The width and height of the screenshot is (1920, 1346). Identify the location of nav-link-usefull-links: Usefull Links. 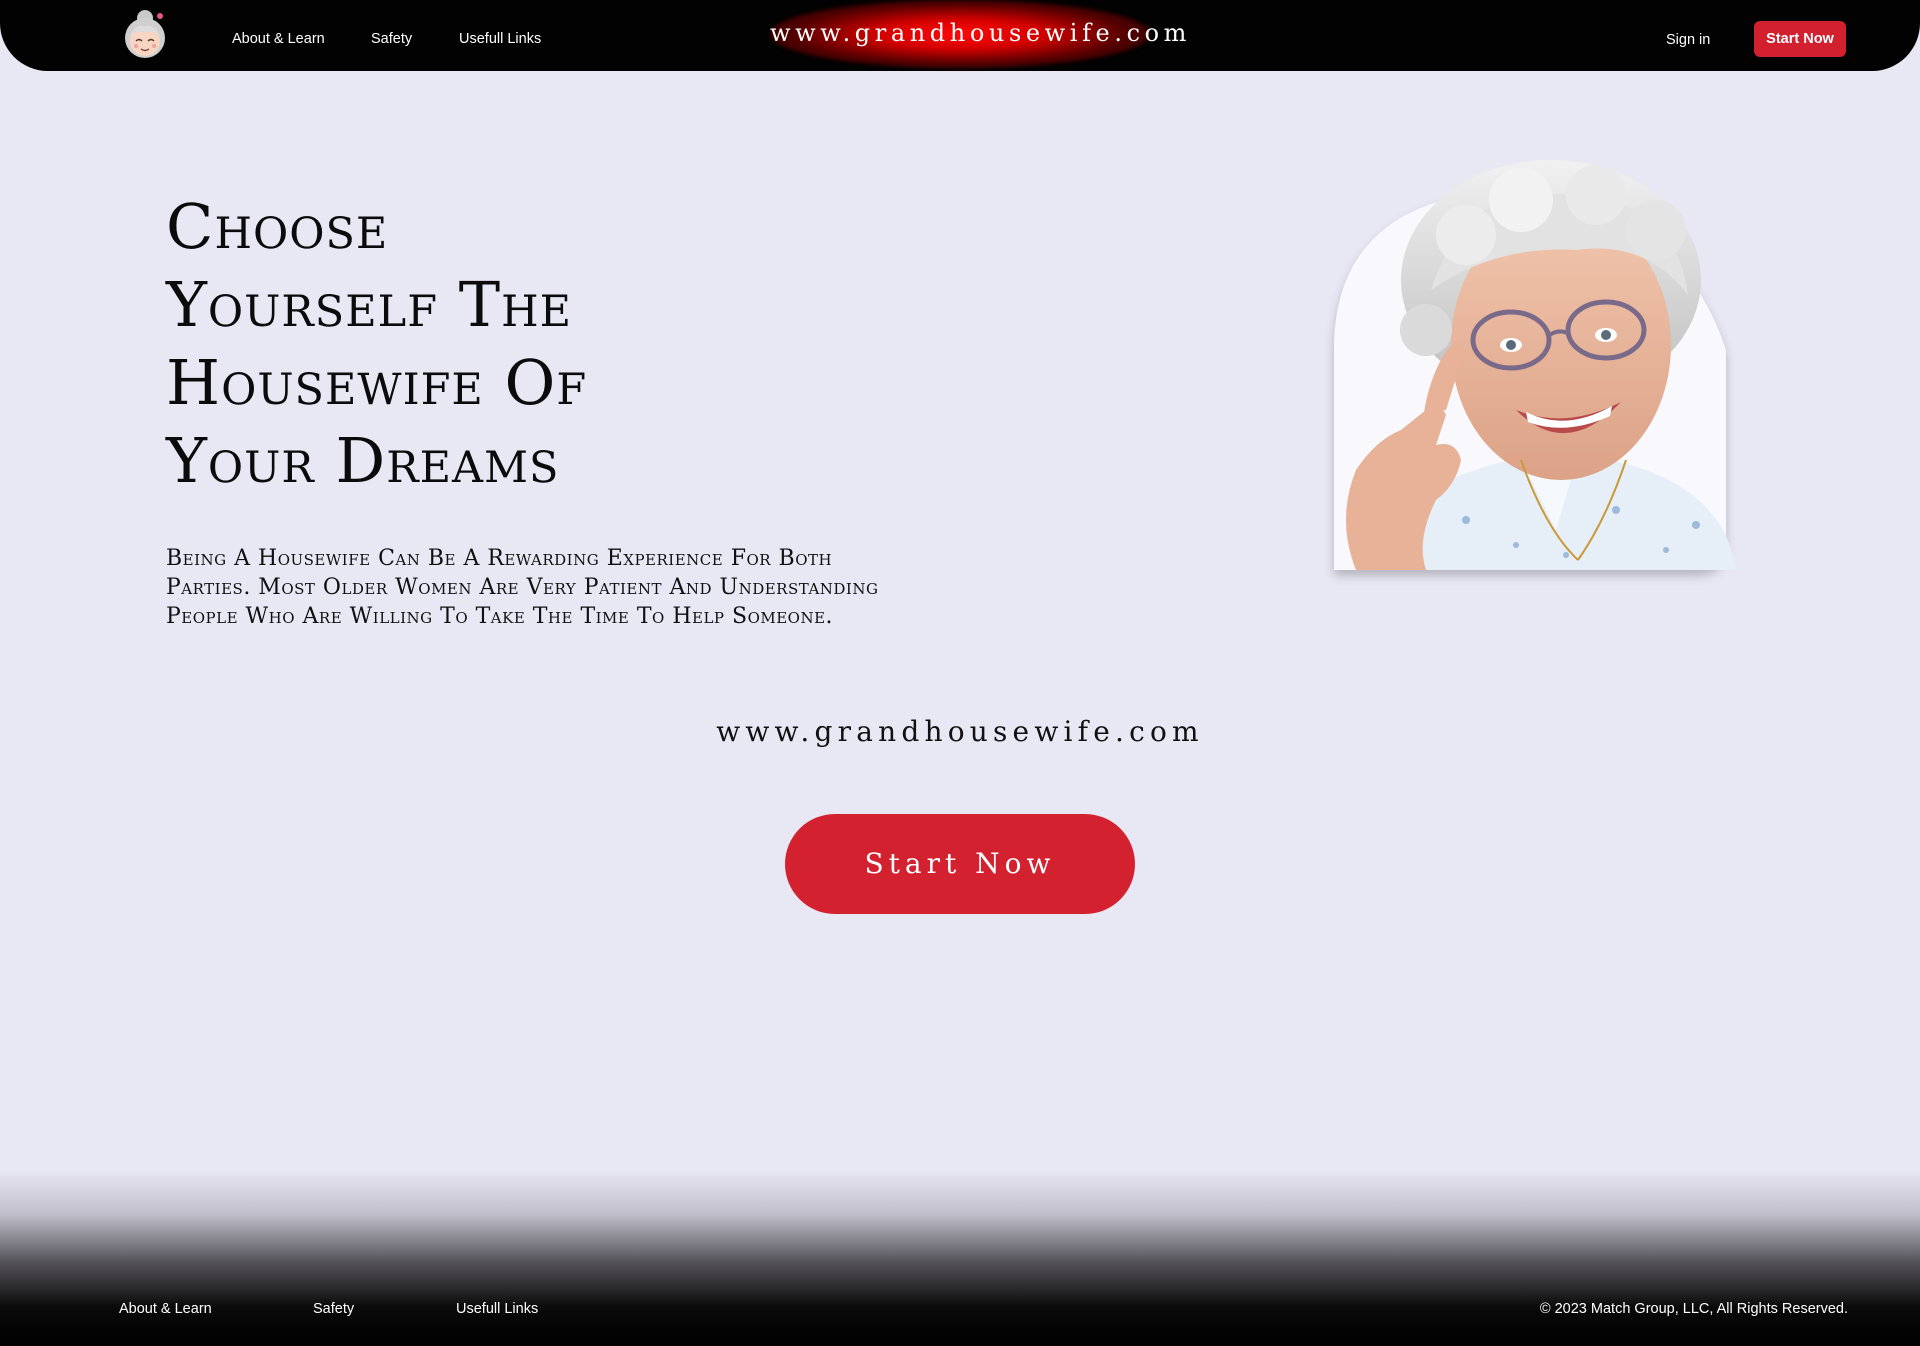
(500, 39).